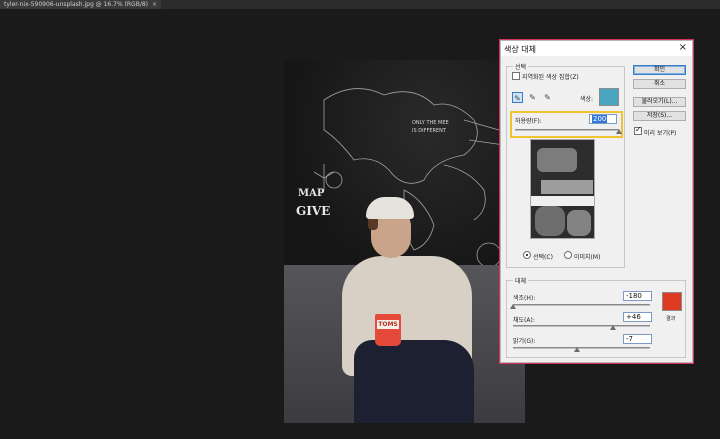 This screenshot has width=720, height=439. What do you see at coordinates (547, 97) in the screenshot?
I see `eyedropper-minus-icon: ✎` at bounding box center [547, 97].